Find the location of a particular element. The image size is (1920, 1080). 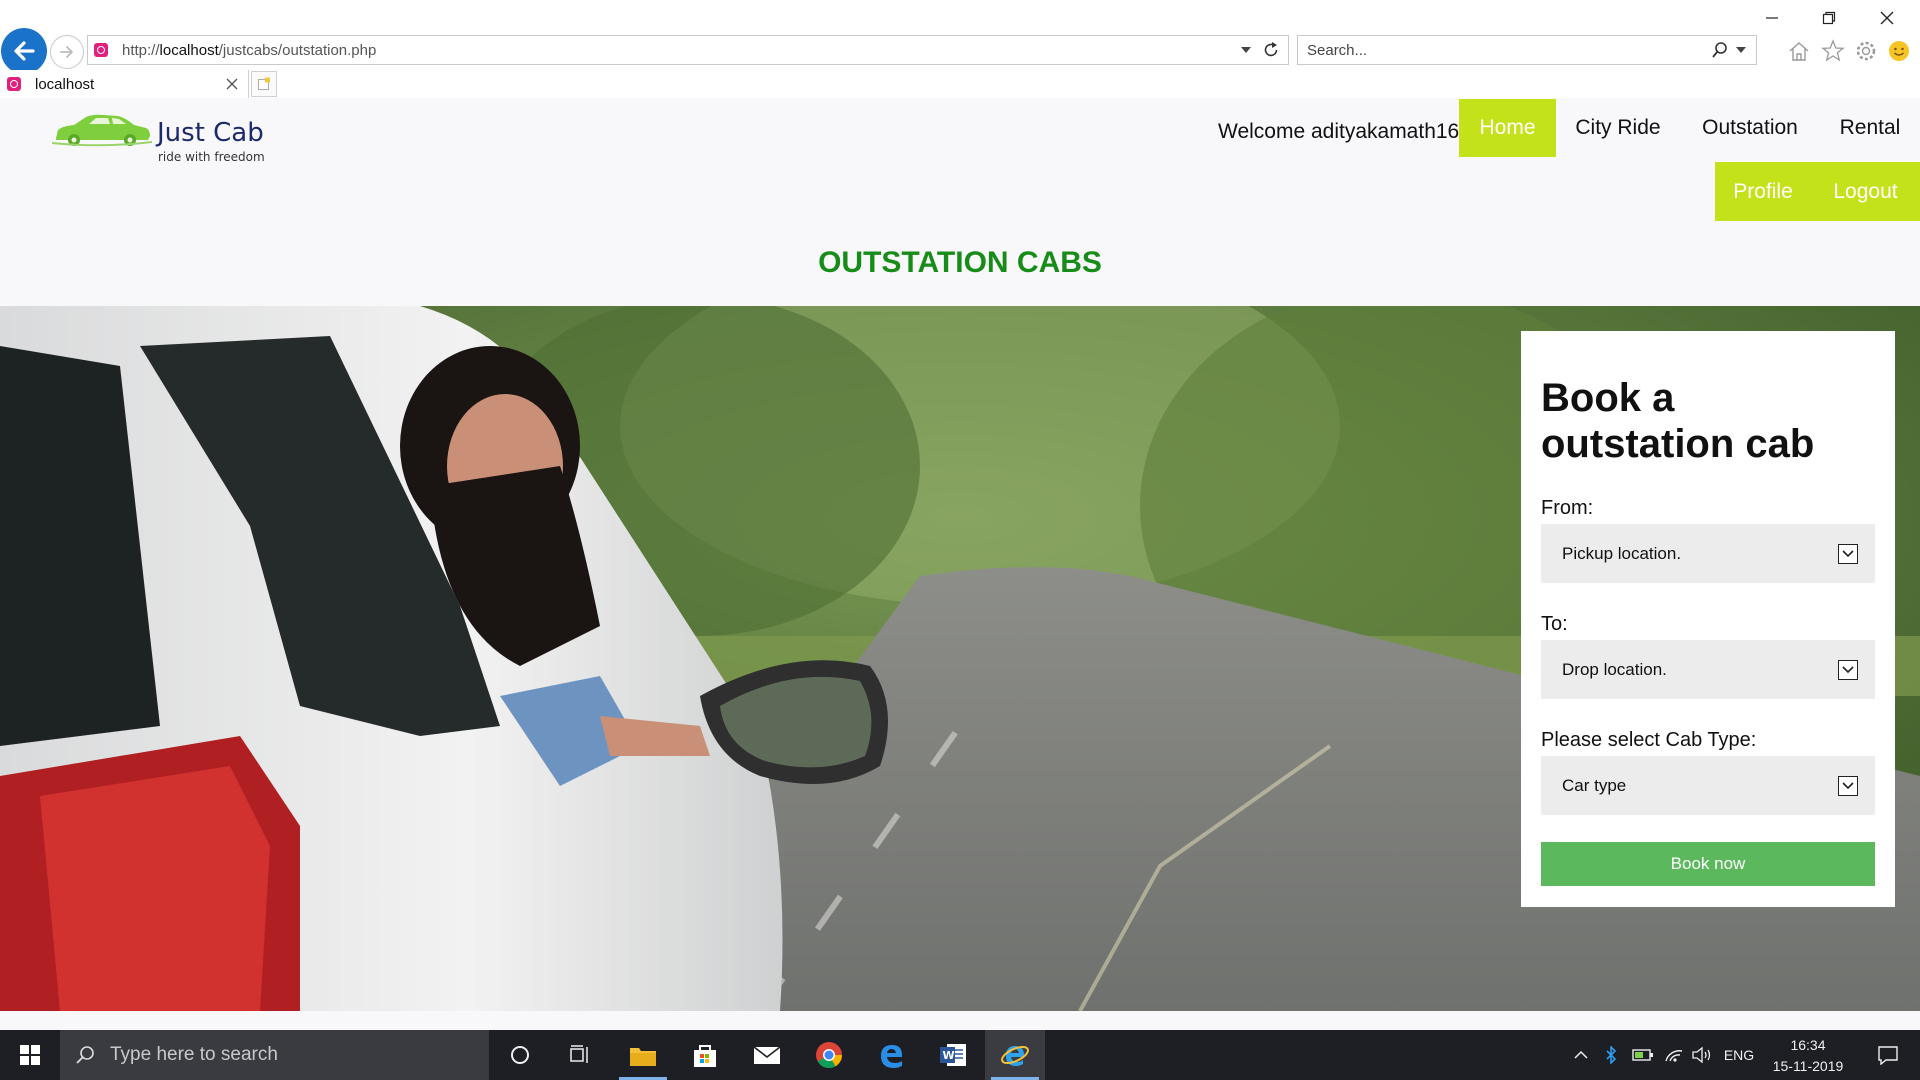

task-view-button is located at coordinates (580, 1055).